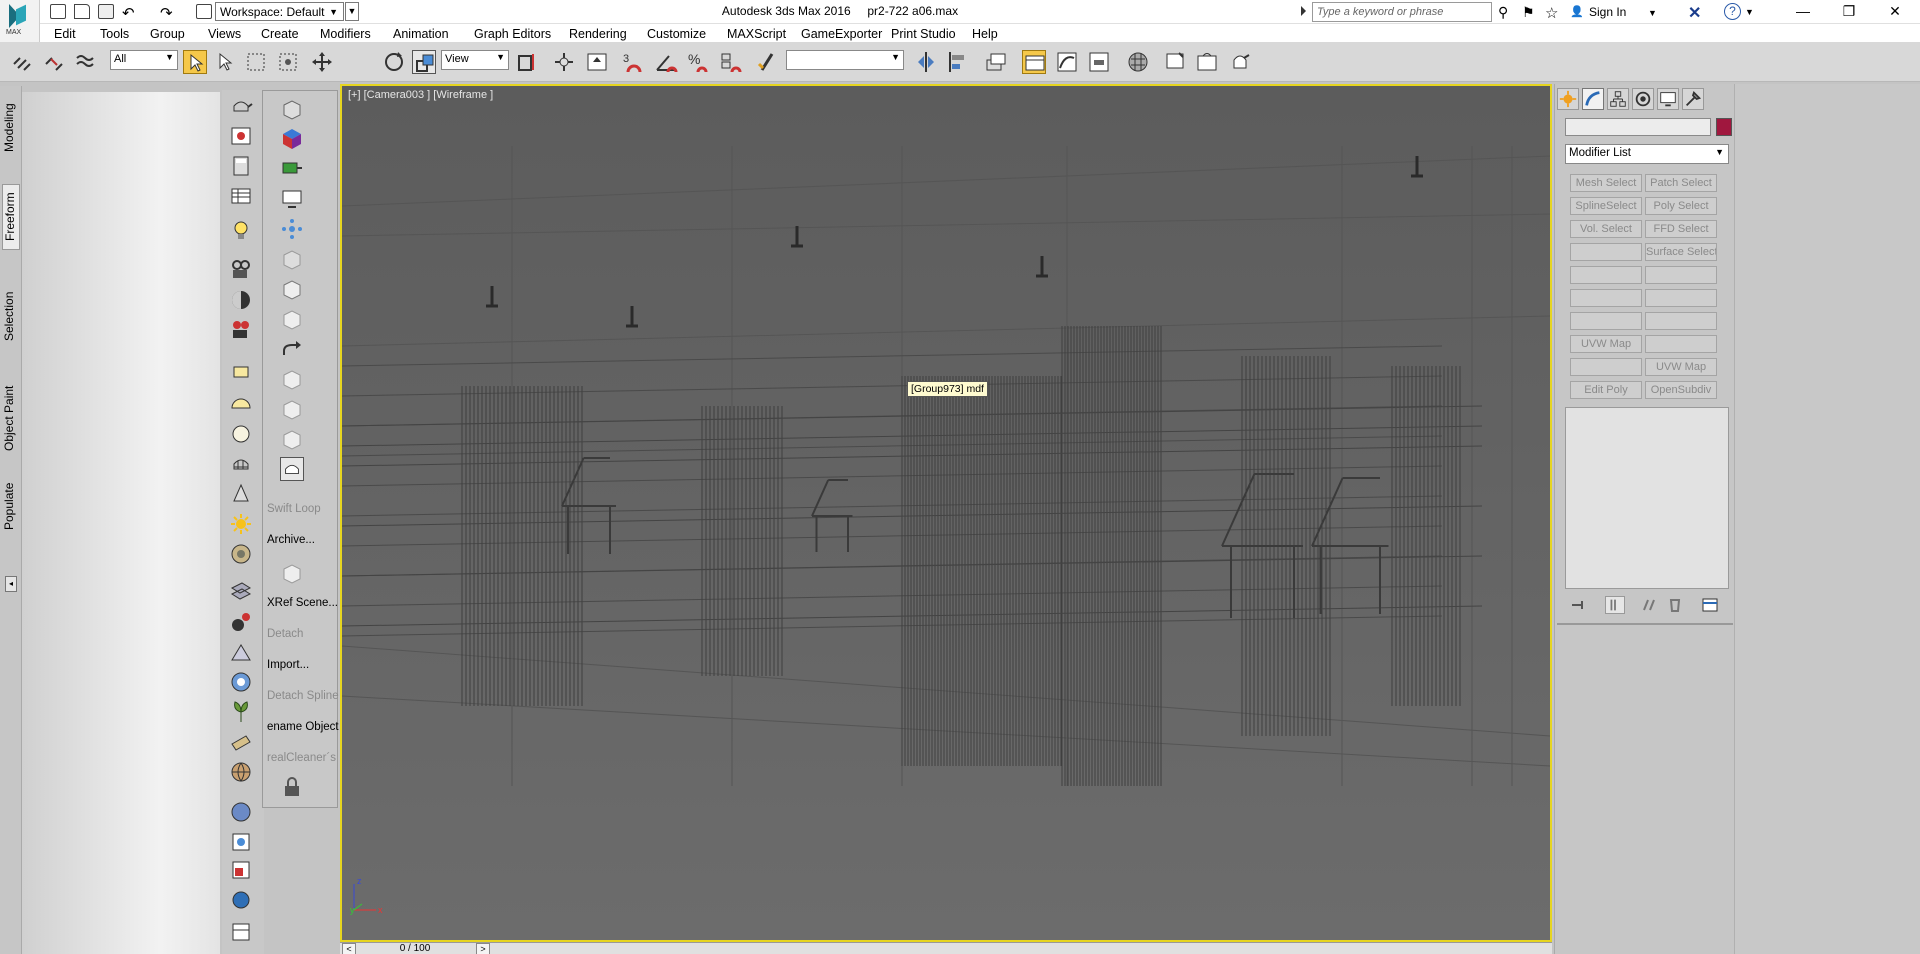 The image size is (1920, 954). Describe the element at coordinates (1506, 12) in the screenshot. I see `binoculars-icon: ⚲` at that location.